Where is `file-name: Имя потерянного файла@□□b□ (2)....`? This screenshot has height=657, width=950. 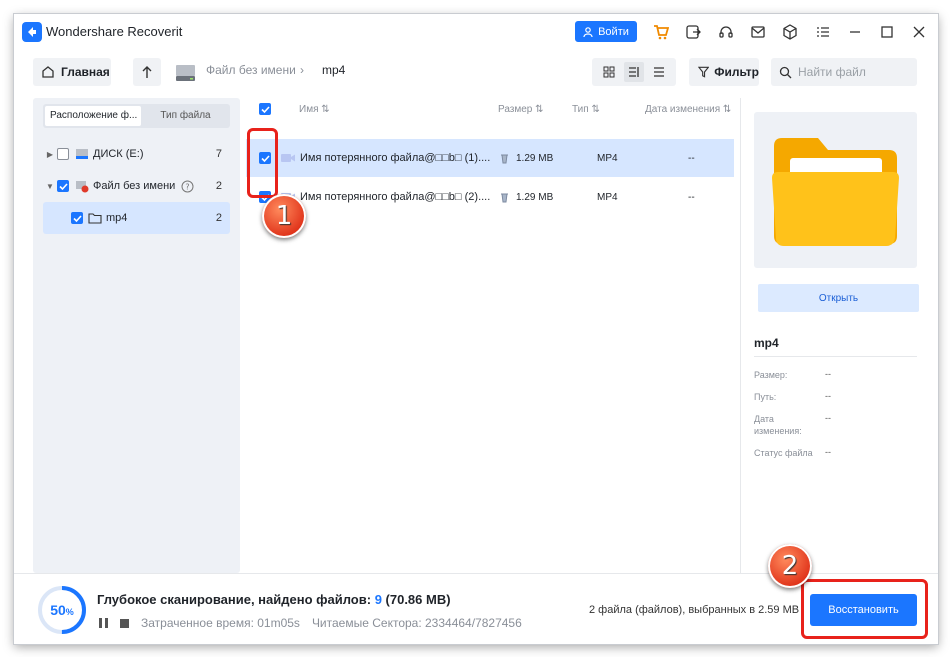 file-name: Имя потерянного файла@□□b□ (2).... is located at coordinates (395, 197).